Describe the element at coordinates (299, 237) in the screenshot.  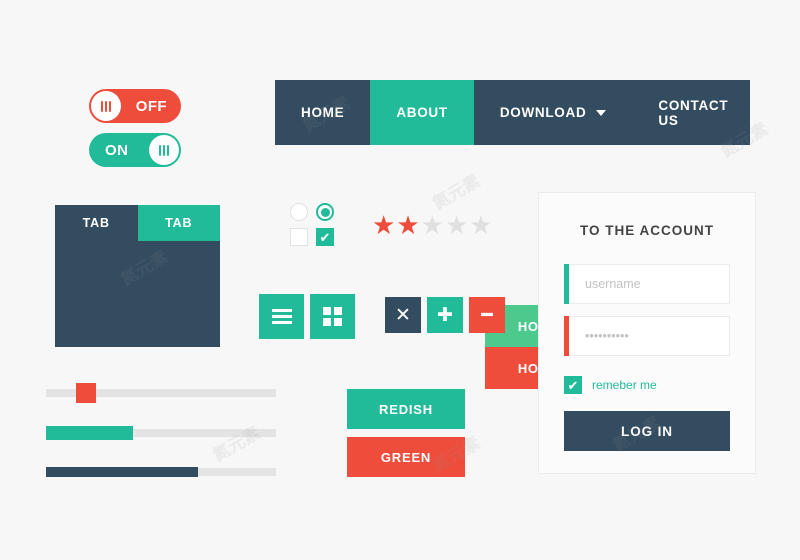
I see `checkbox-unchecked` at that location.